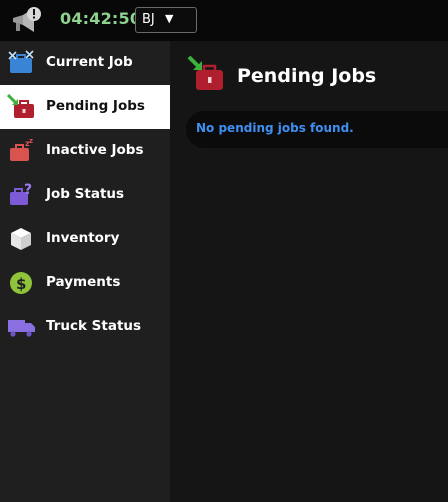  Describe the element at coordinates (21, 328) in the screenshot. I see `truck-icon` at that location.